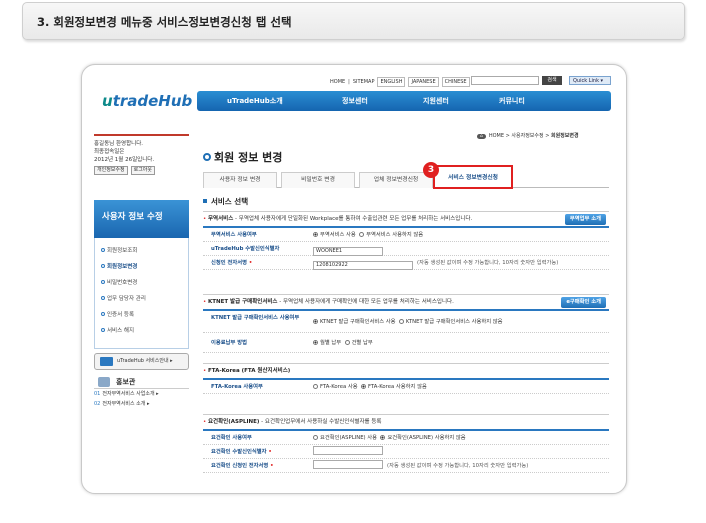  What do you see at coordinates (423, 82) in the screenshot?
I see `lang-japanese: JAPANESE` at bounding box center [423, 82].